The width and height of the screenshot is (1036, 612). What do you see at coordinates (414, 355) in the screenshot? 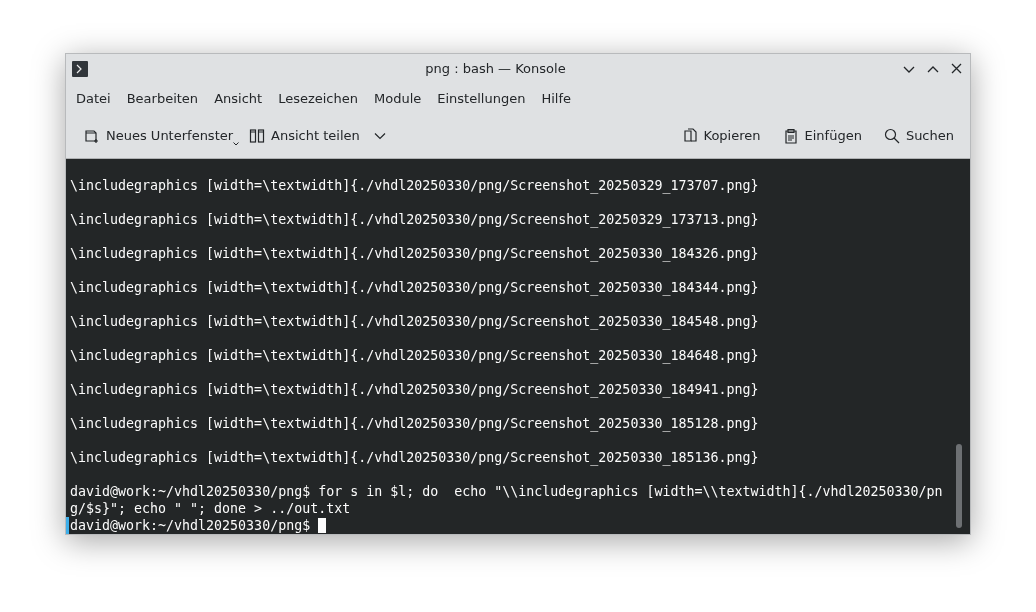
I see `output-line: \includegraphics [width=\textwidth]{./vhdl20250330/png/Screenshot_20250330_184648.png}` at bounding box center [414, 355].